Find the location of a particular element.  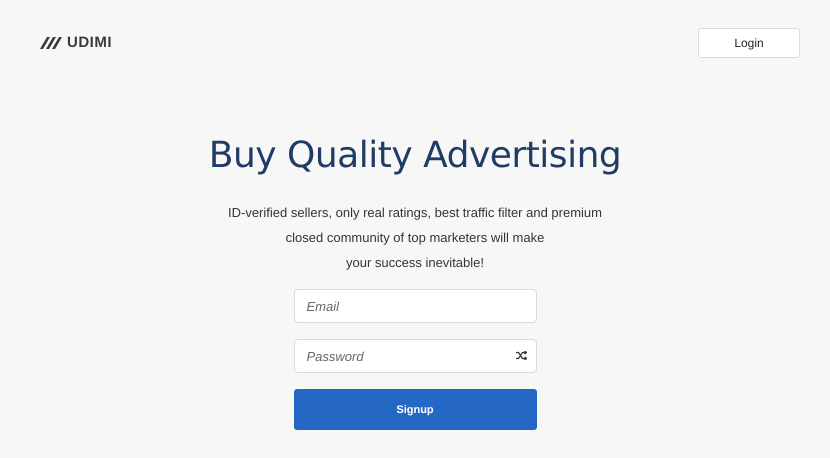

password-field: Password is located at coordinates (415, 356).